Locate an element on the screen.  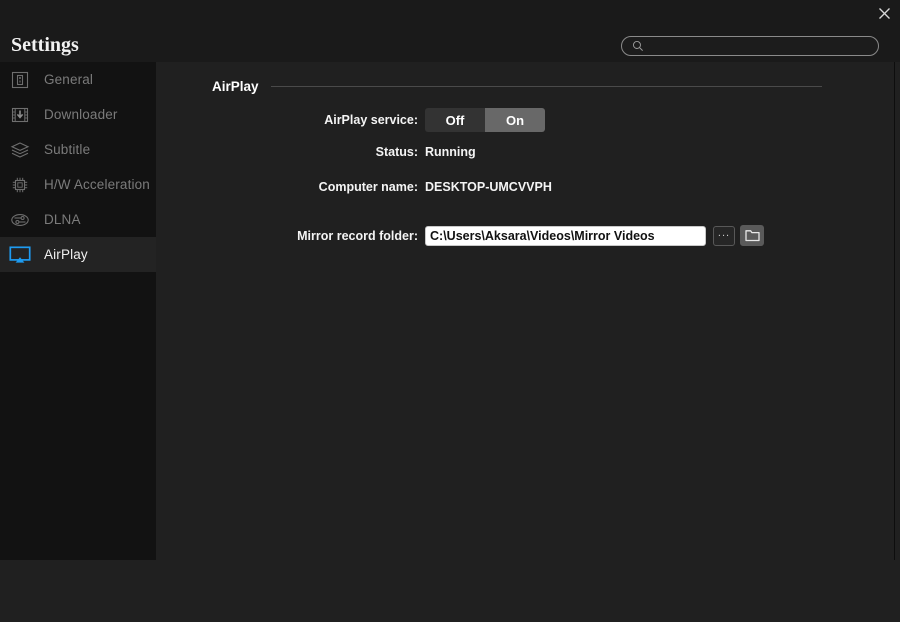
general-icon is located at coordinates (20, 80).